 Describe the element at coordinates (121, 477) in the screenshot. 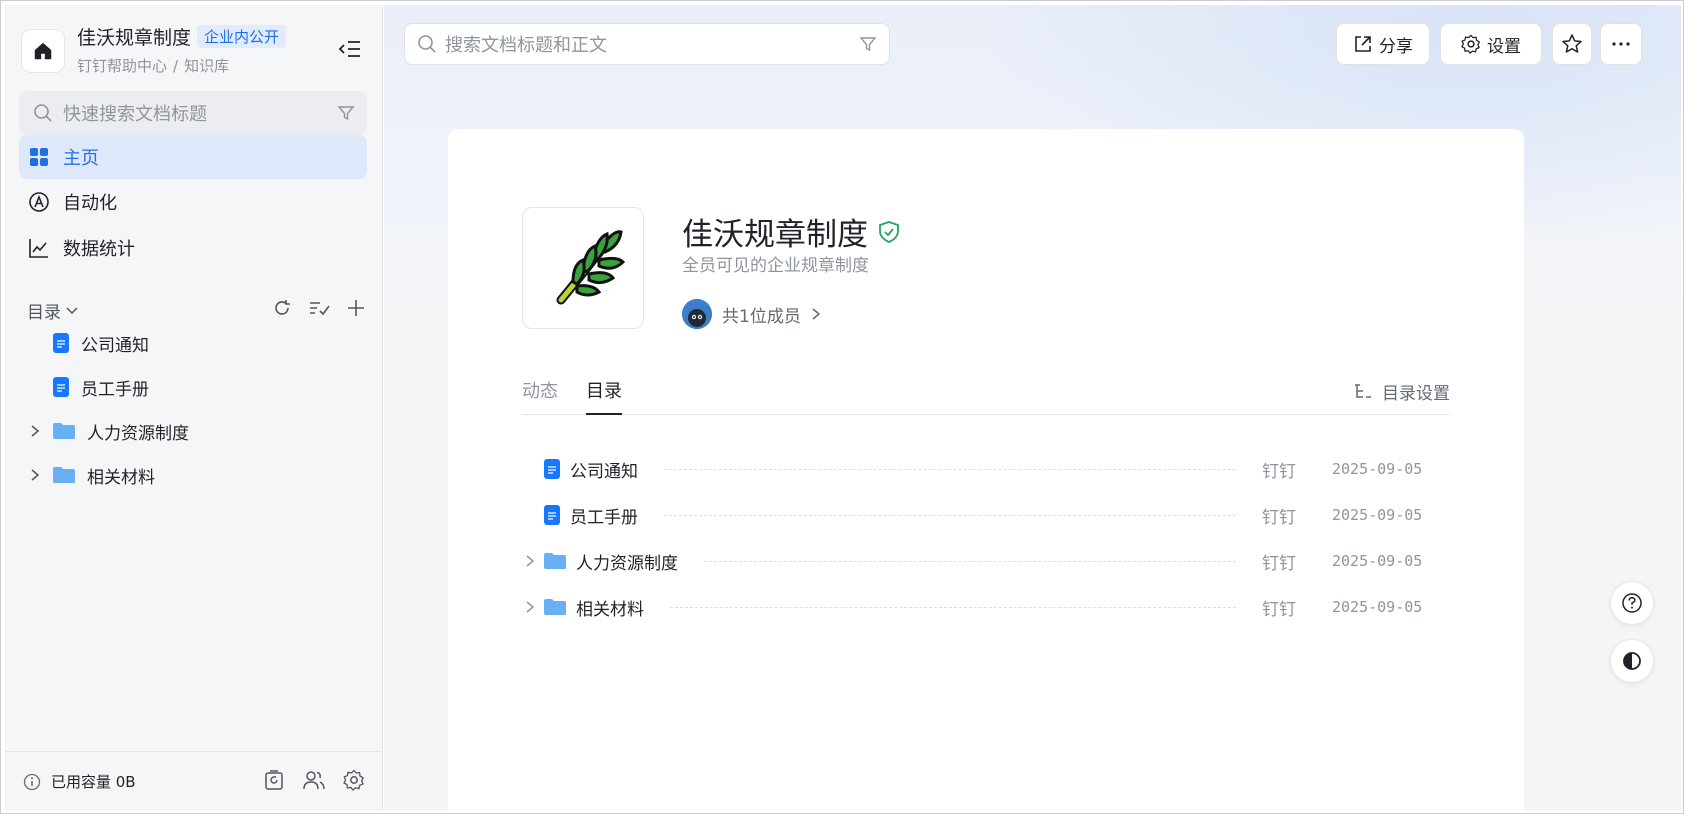

I see `tree-item-label: 相关材料` at that location.